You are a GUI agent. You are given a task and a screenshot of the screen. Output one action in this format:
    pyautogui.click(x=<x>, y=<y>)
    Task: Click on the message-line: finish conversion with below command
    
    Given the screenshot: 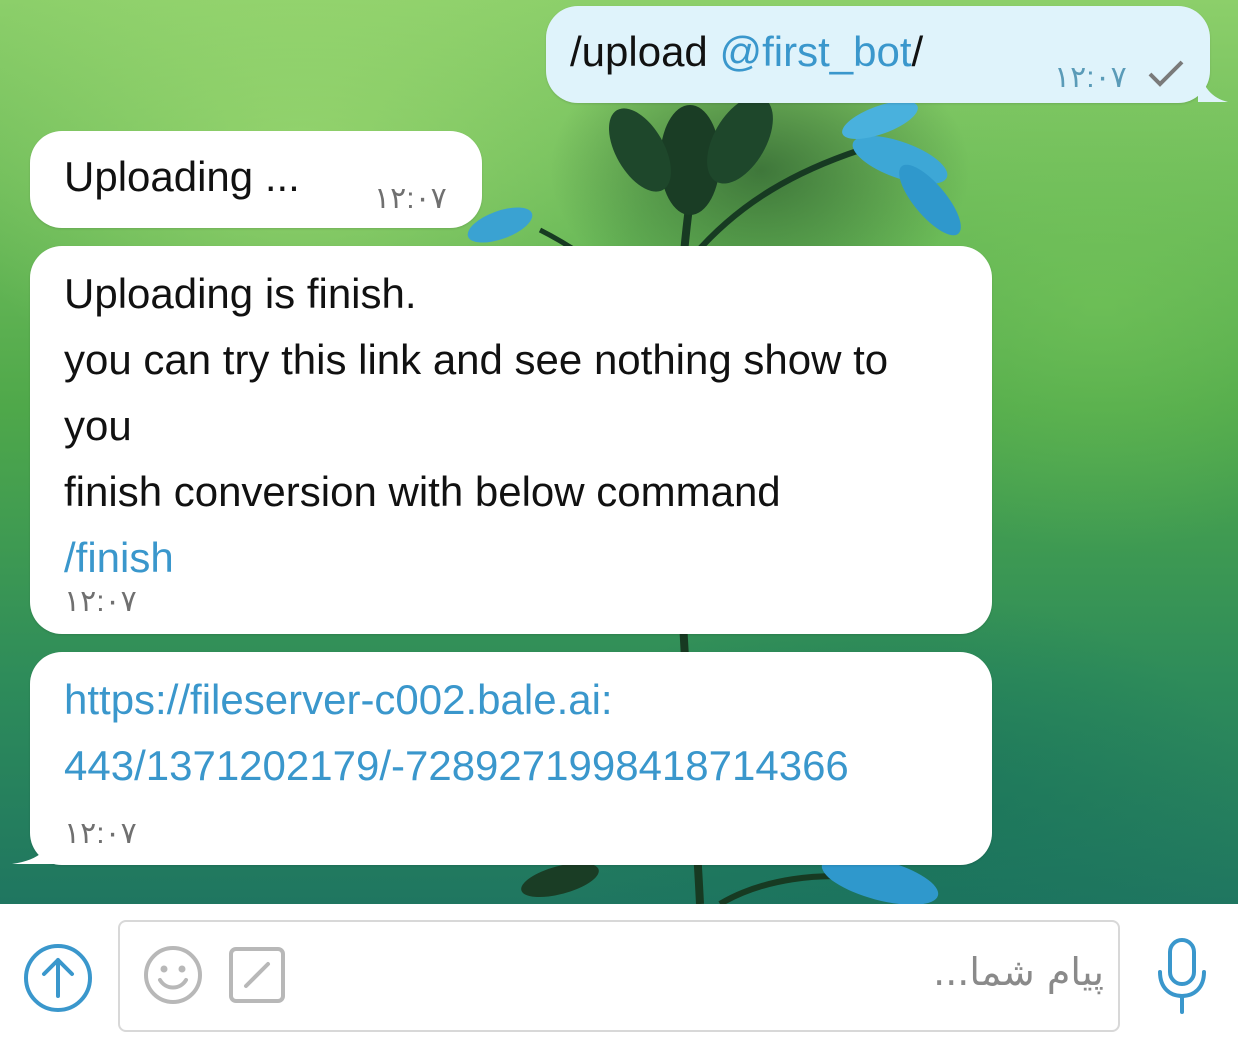 What is the action you would take?
    pyautogui.click(x=422, y=491)
    